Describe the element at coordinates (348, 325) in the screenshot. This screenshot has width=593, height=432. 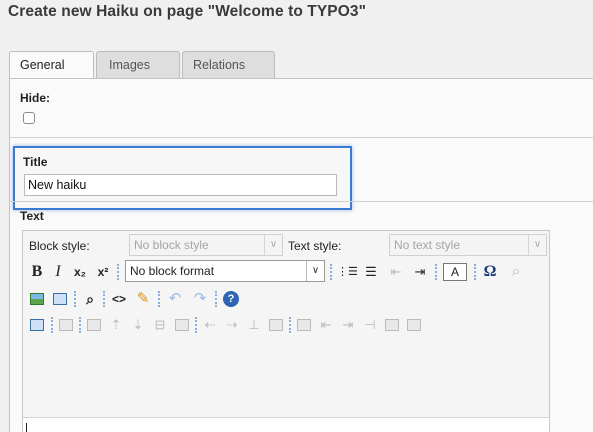
I see `cell-insert-after-icon: ⇥` at that location.